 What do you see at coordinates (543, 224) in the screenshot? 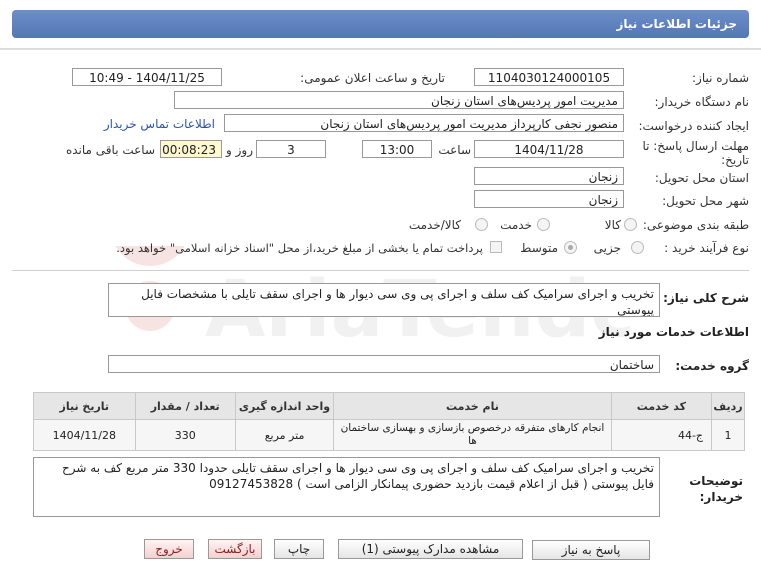
I see `category-option-service-radio` at bounding box center [543, 224].